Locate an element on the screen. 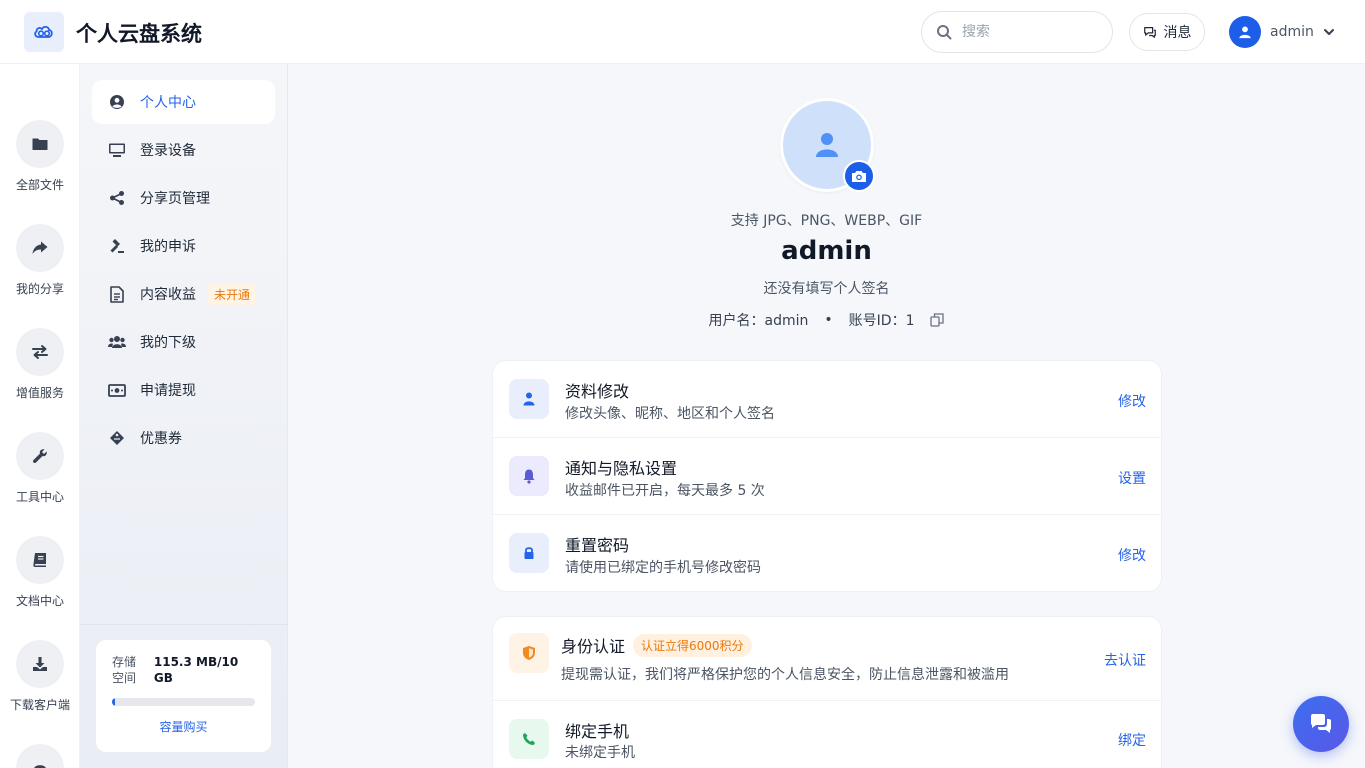 The image size is (1365, 768). app-logo is located at coordinates (44, 32).